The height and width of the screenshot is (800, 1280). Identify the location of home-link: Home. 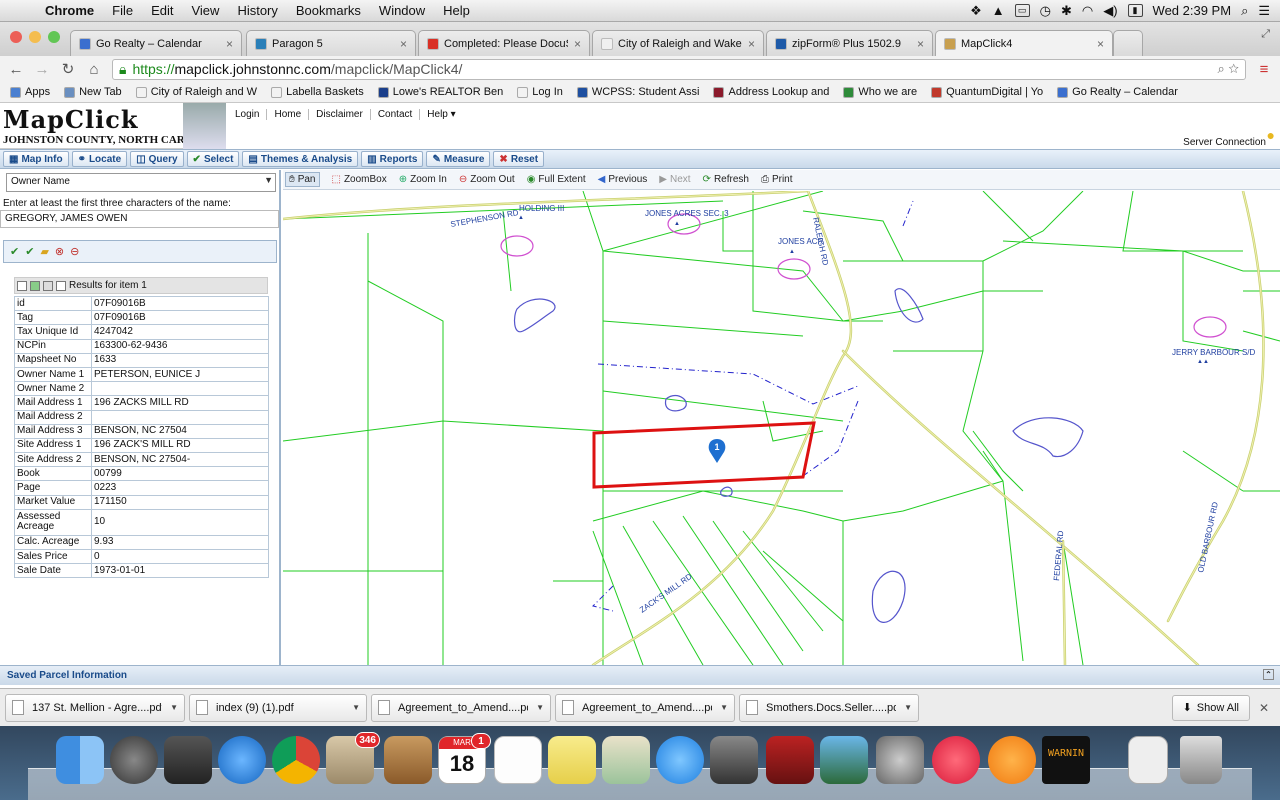
(288, 114).